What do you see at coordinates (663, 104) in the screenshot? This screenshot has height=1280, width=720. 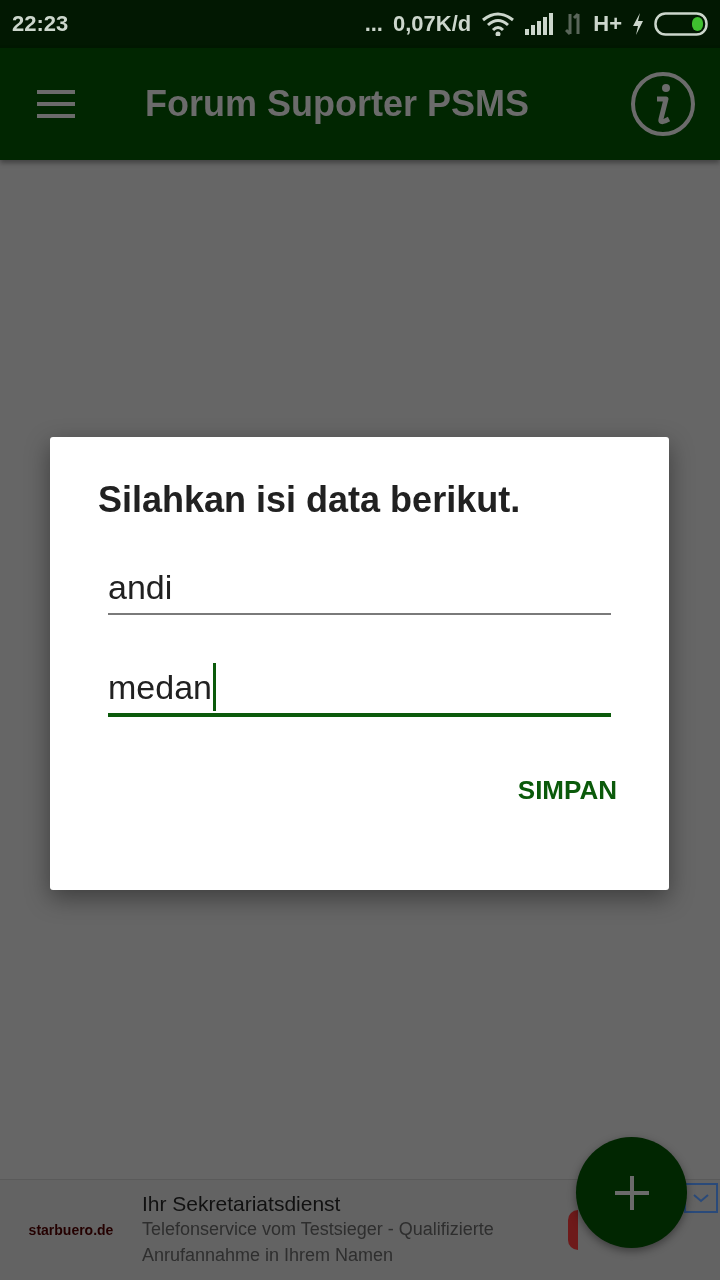 I see `info-icon` at bounding box center [663, 104].